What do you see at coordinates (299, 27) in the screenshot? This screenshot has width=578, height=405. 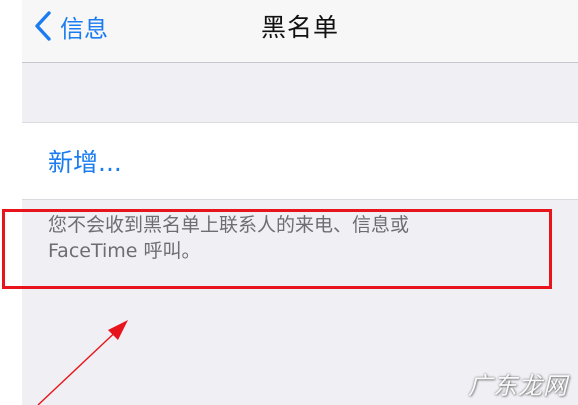 I see `page-title: 黑名单` at bounding box center [299, 27].